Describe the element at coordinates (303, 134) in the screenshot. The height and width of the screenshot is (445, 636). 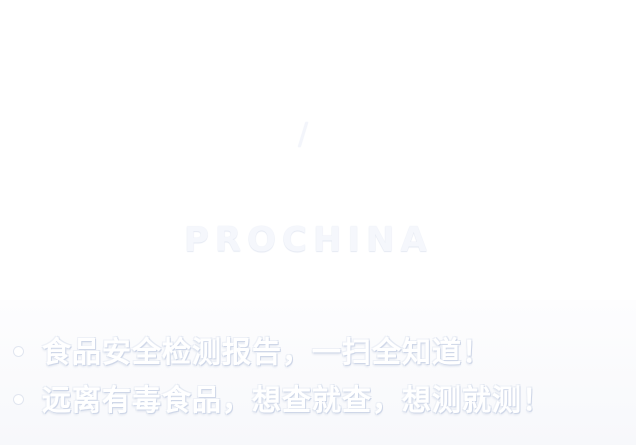
I see `accent-mark: /` at that location.